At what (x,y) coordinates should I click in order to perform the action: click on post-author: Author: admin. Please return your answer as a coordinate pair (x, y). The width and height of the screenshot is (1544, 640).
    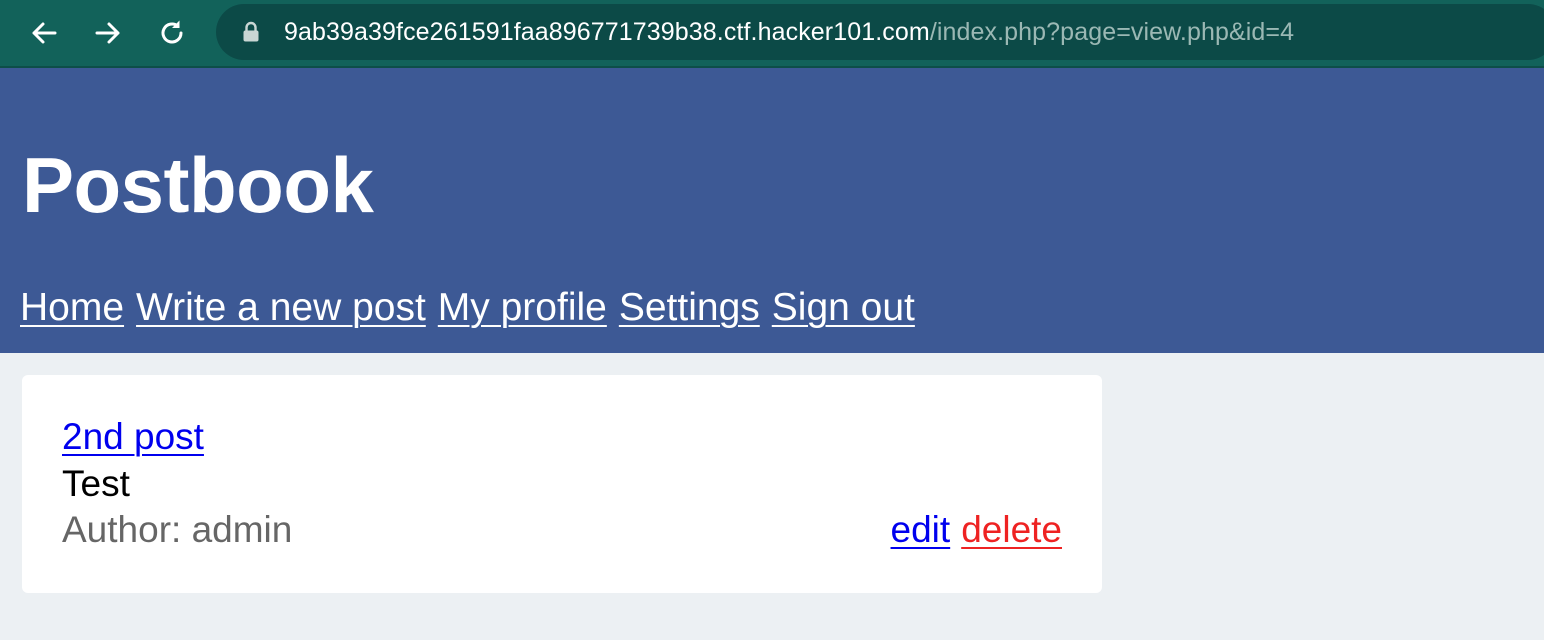
    Looking at the image, I should click on (177, 529).